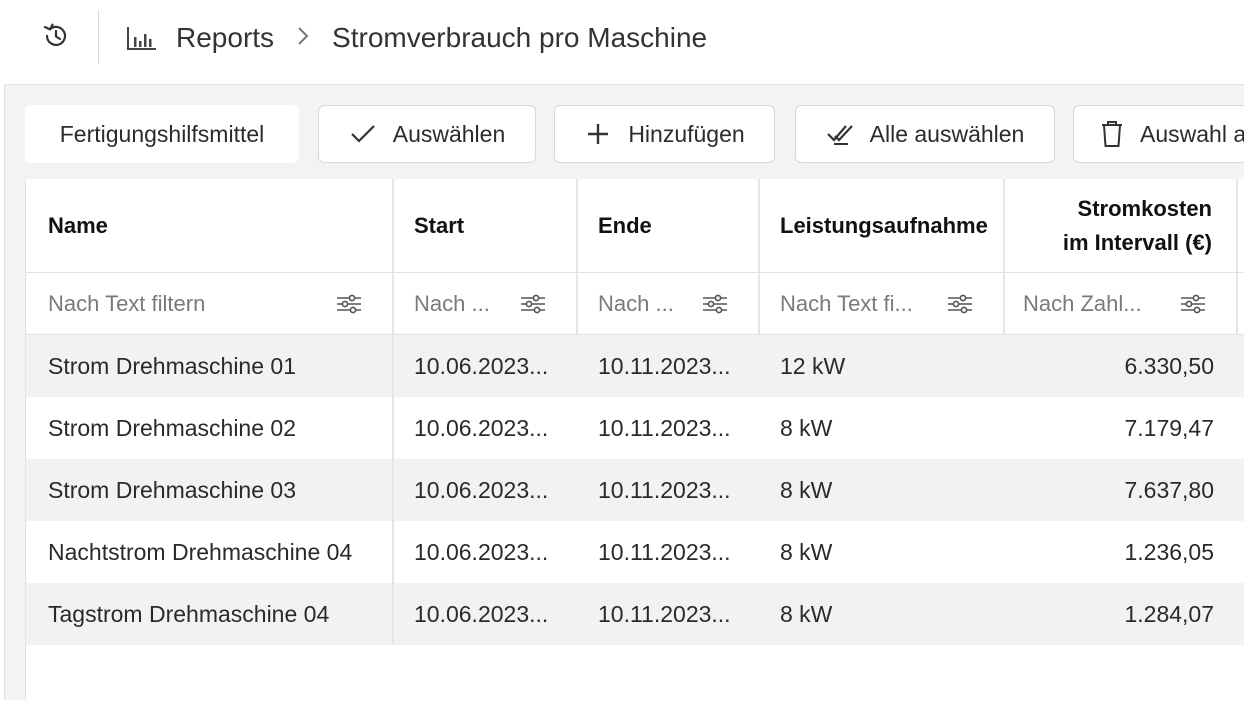 The width and height of the screenshot is (1244, 701). I want to click on column-header-start: Start, so click(486, 225).